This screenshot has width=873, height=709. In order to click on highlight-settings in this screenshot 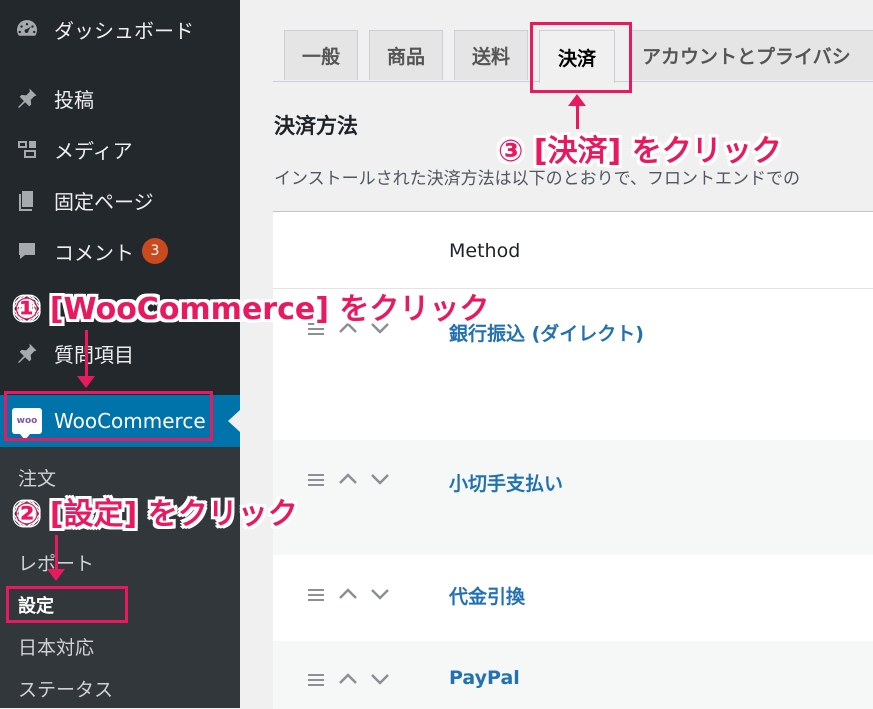, I will do `click(67, 604)`.